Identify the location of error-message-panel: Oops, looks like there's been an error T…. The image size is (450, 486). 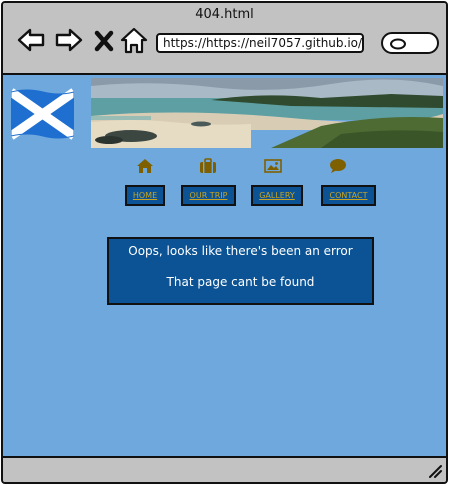
(240, 271).